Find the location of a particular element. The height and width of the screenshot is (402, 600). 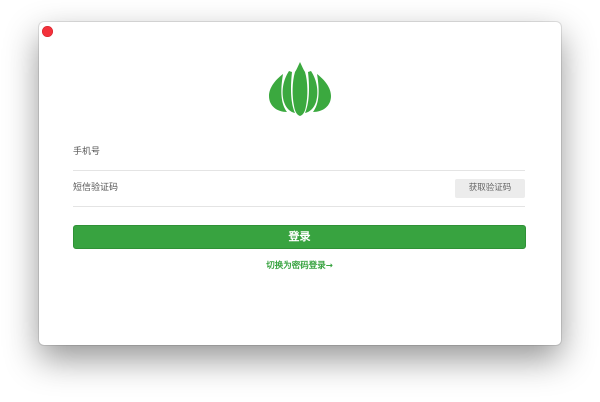

sms-code-input is located at coordinates (253, 188).